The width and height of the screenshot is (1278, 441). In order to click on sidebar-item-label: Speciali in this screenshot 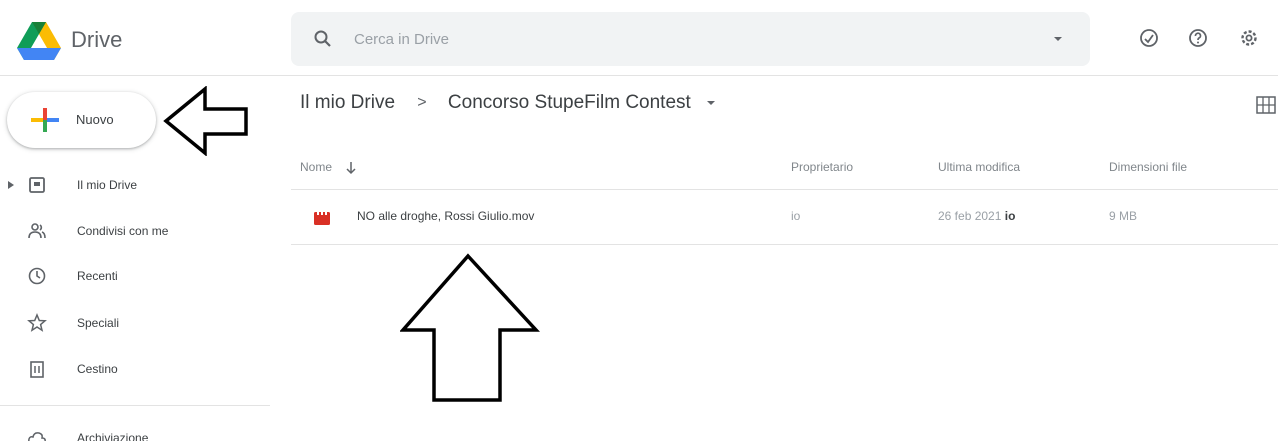, I will do `click(98, 323)`.